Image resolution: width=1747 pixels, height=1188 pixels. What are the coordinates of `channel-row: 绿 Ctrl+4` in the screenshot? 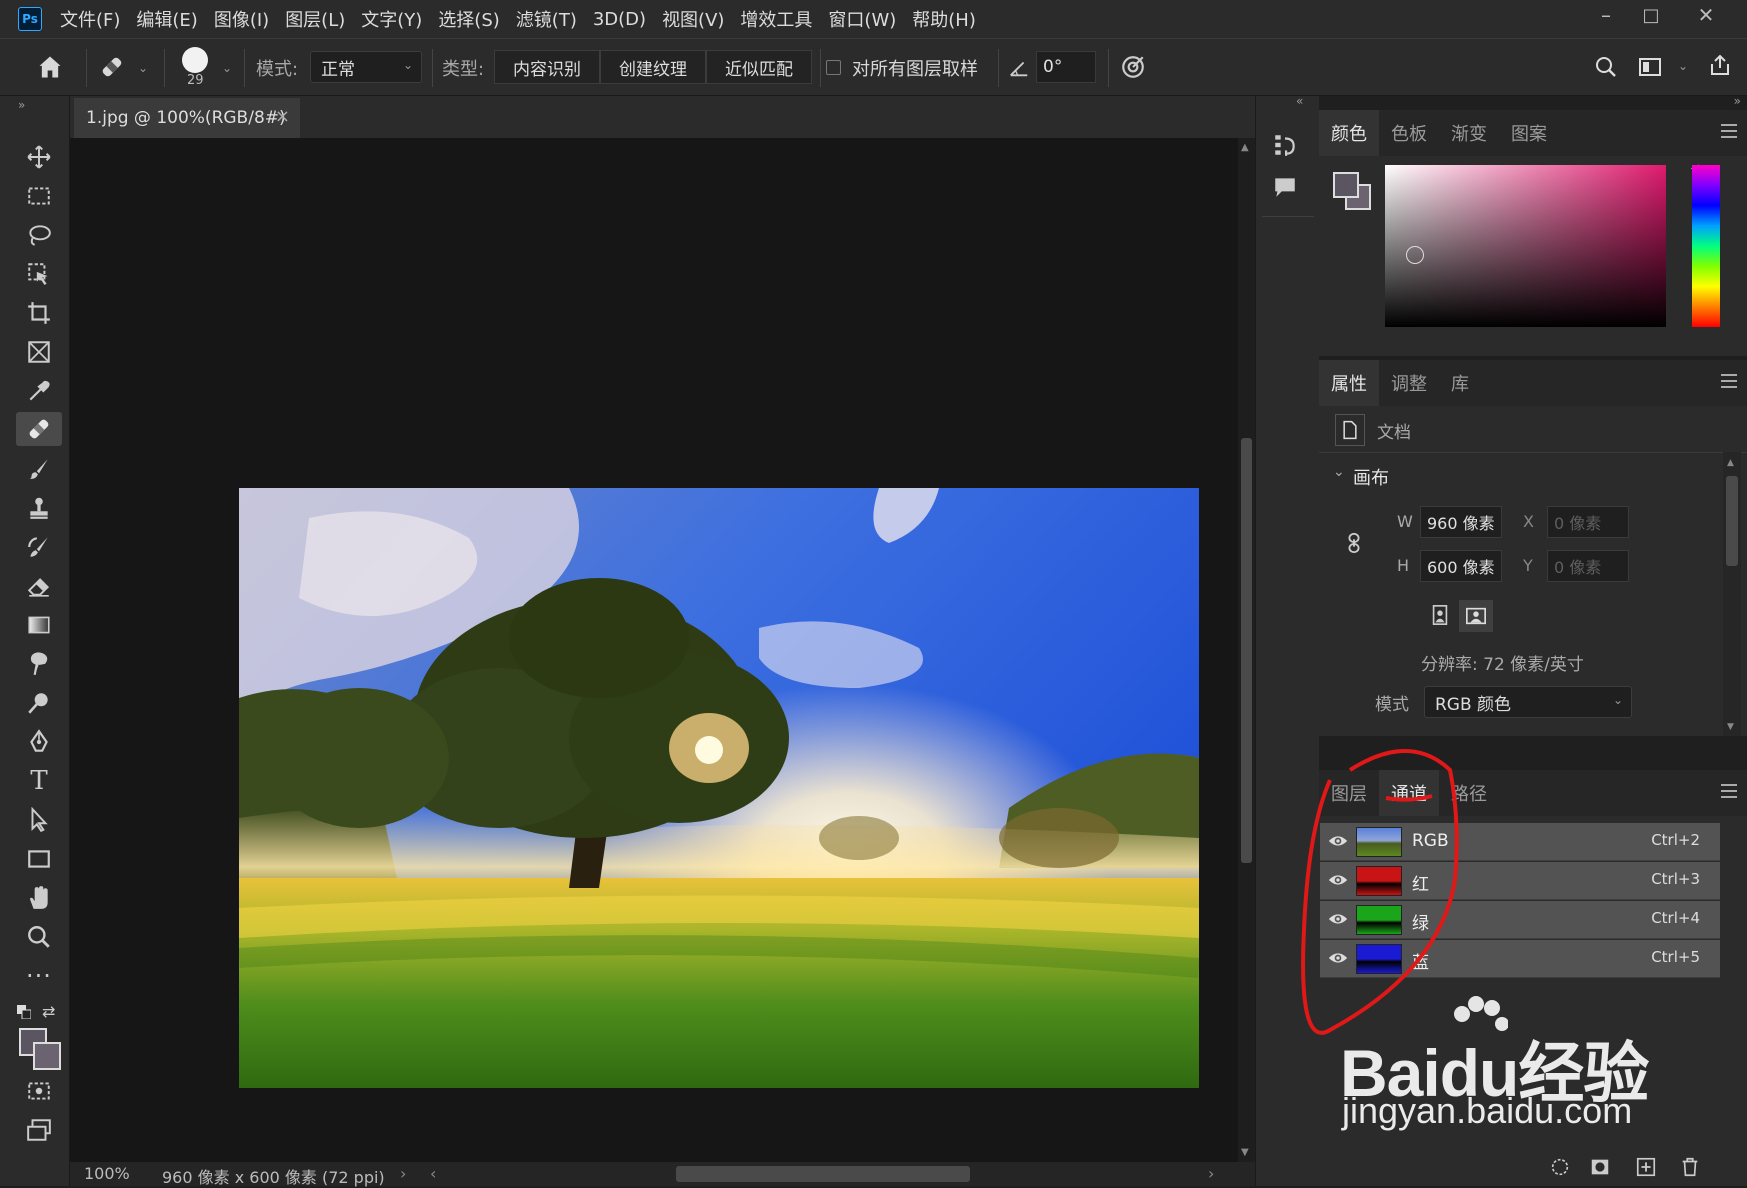 It's located at (1520, 920).